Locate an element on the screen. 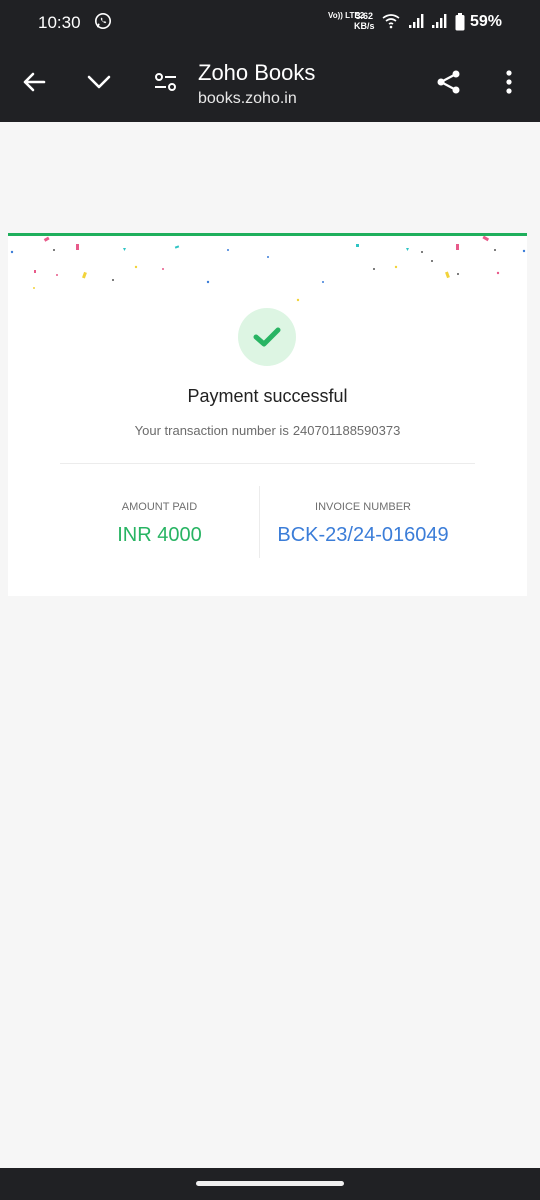  home-gesture-pill is located at coordinates (270, 1183).